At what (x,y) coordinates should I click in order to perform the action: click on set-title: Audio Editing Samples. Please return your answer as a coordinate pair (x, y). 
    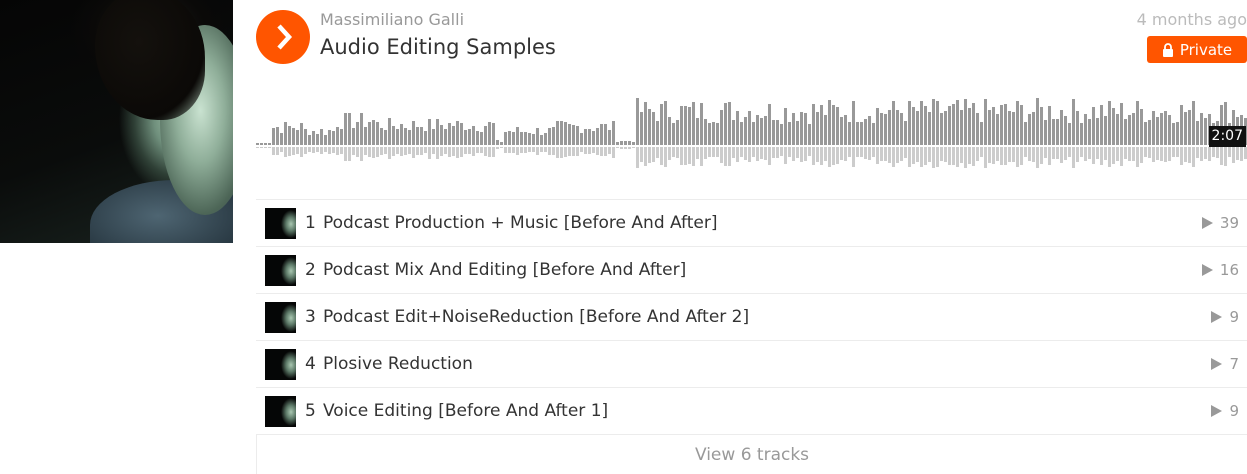
    Looking at the image, I should click on (438, 47).